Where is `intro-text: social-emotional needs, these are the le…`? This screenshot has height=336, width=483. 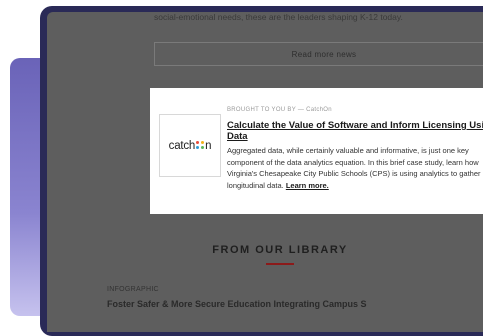 intro-text: social-emotional needs, these are the le… is located at coordinates (278, 17).